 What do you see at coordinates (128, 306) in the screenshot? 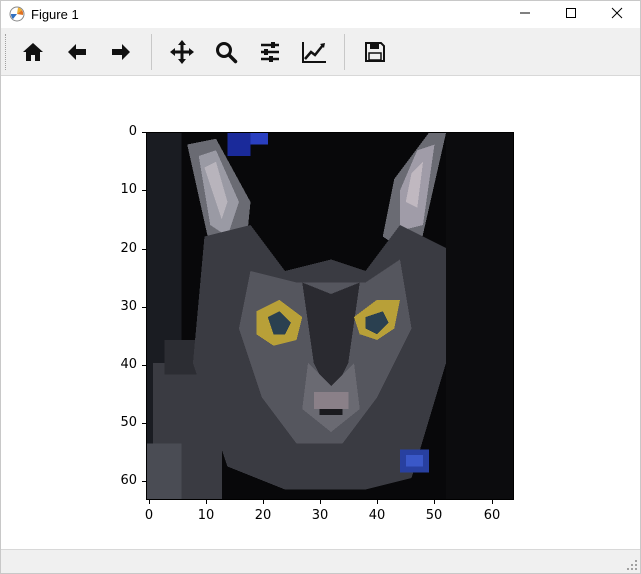
I see `y-tick-label: 30` at bounding box center [128, 306].